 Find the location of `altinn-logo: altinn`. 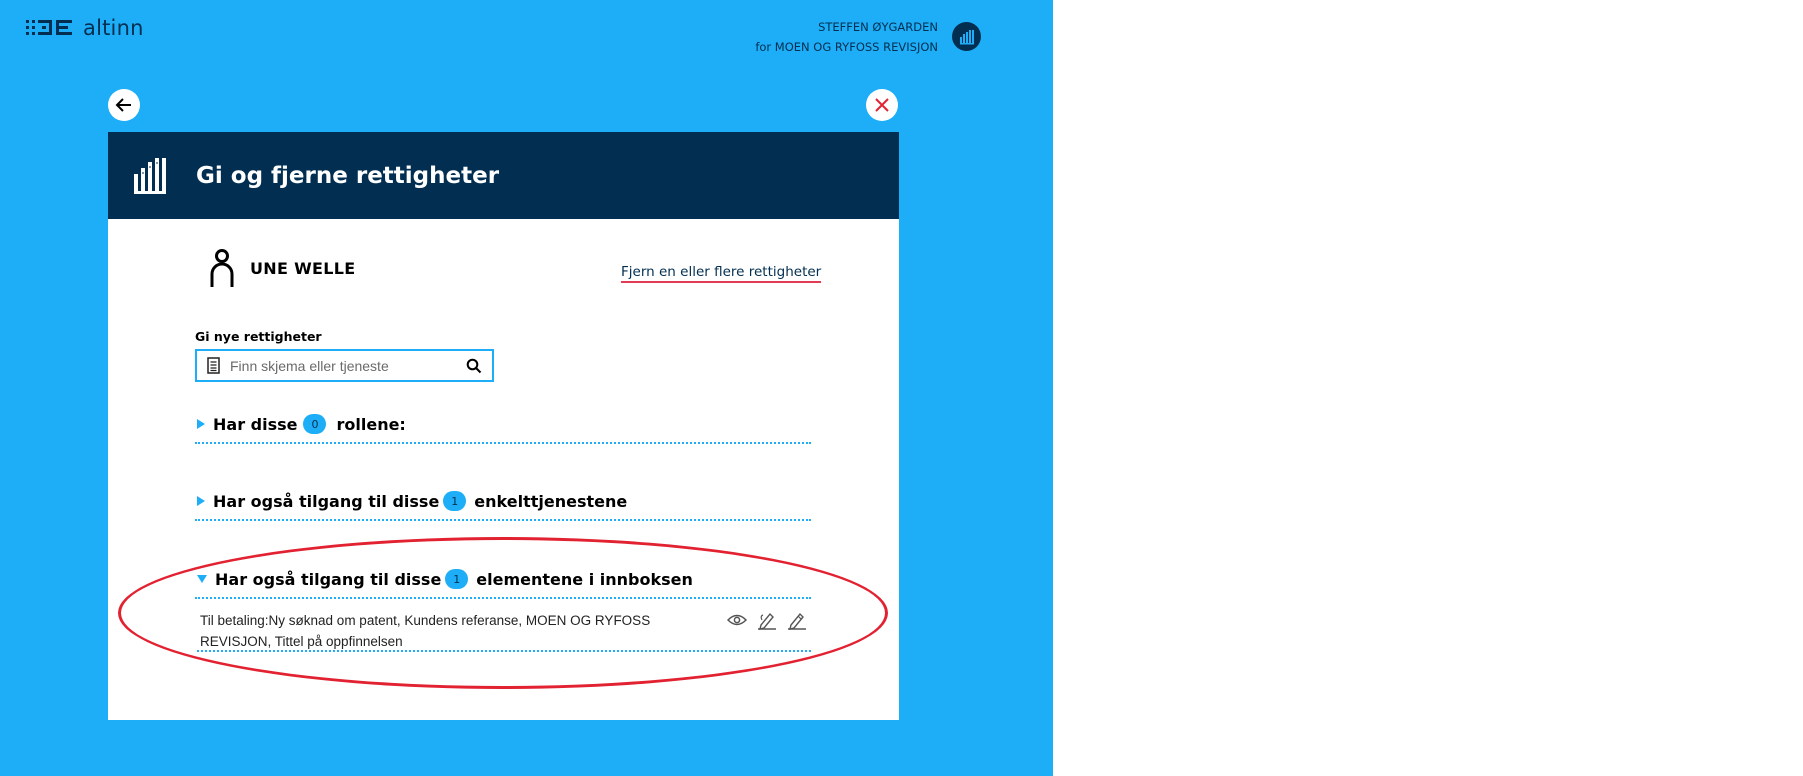

altinn-logo: altinn is located at coordinates (85, 28).